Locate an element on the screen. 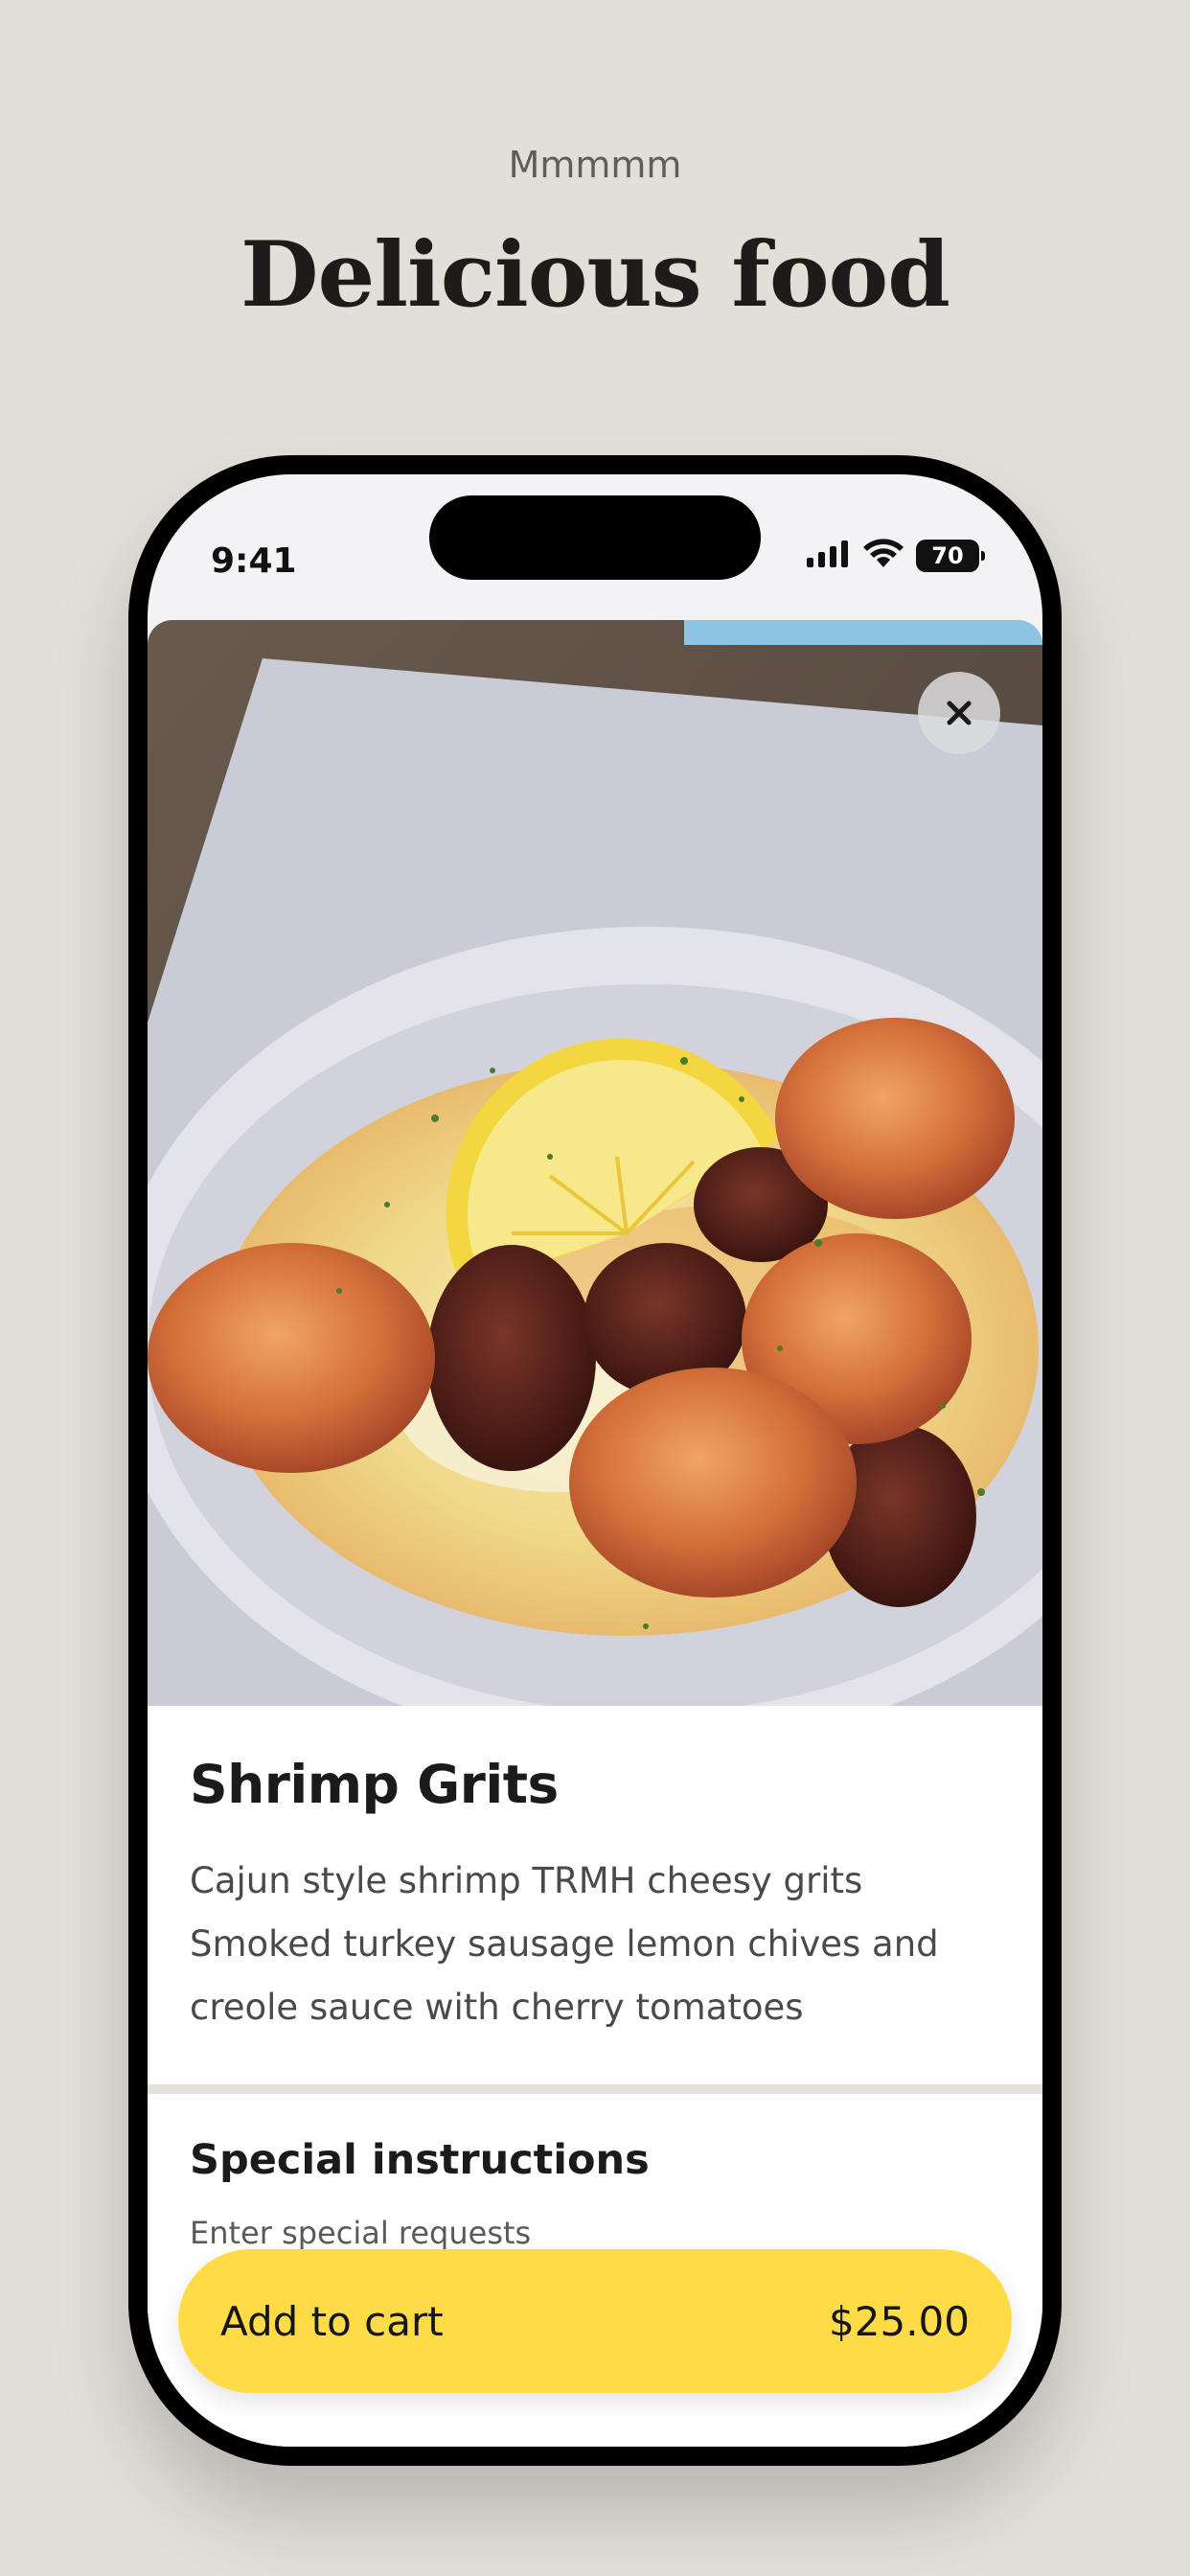 The width and height of the screenshot is (1190, 2576). product-title: Shrimp Grits is located at coordinates (374, 1784).